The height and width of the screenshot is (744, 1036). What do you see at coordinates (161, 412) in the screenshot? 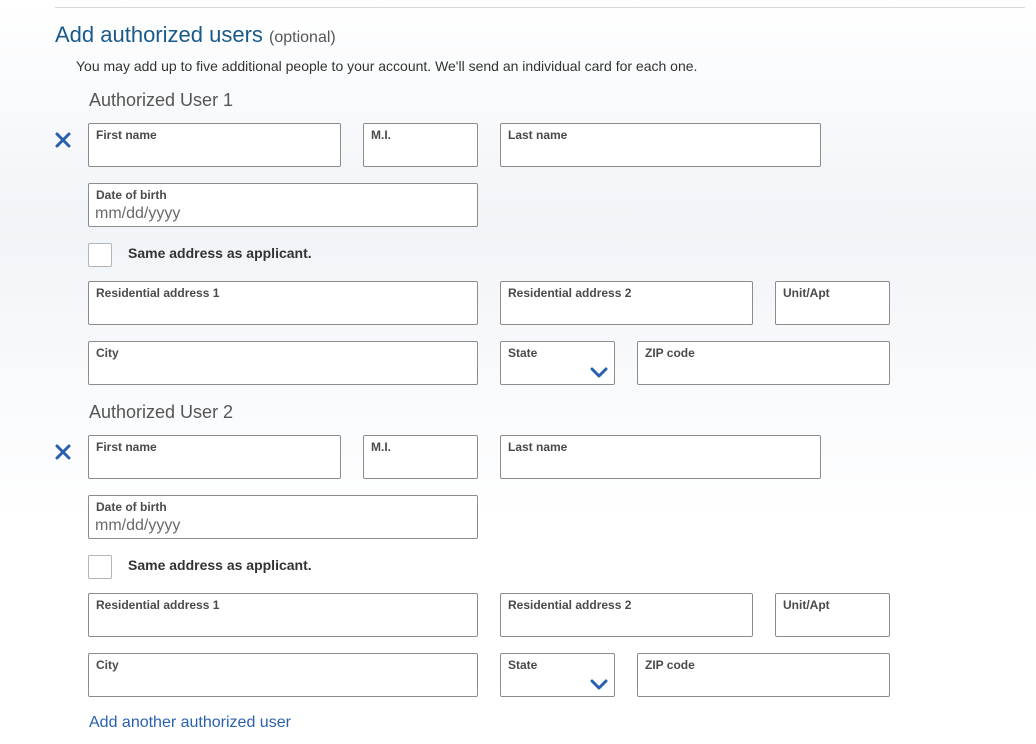
I see `user-heading: Authorized User 2` at bounding box center [161, 412].